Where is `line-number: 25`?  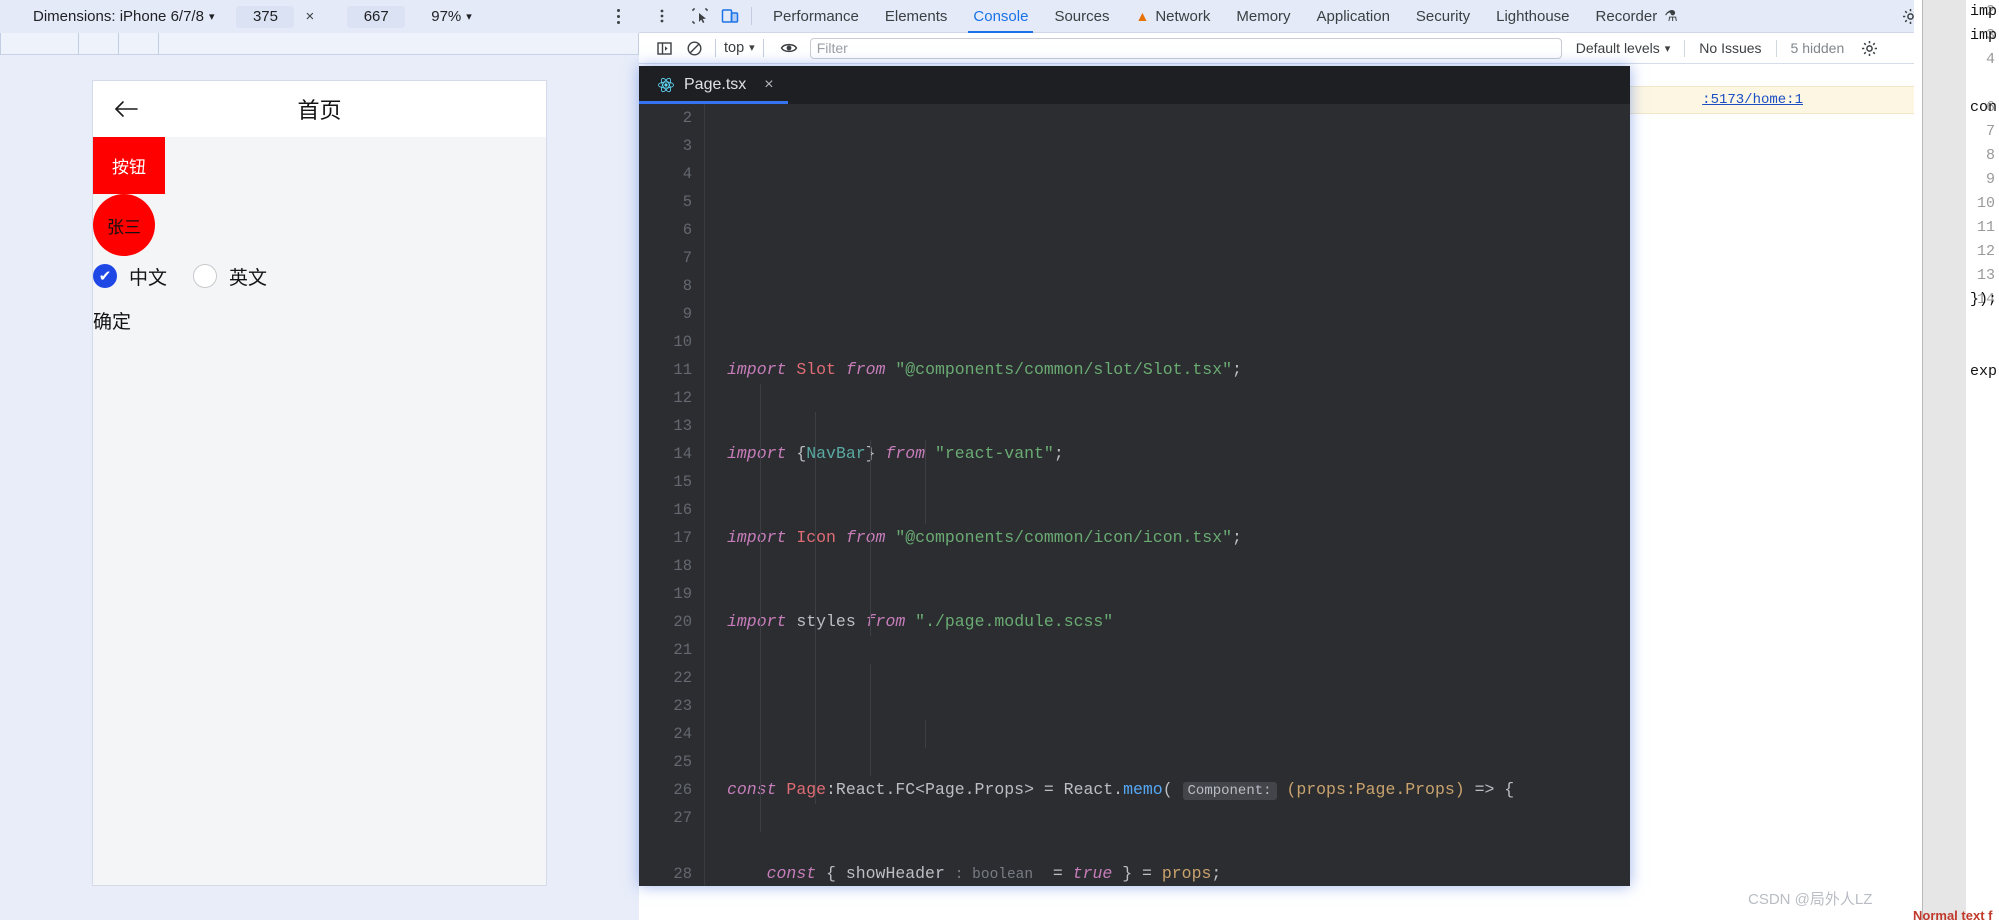
line-number: 25 is located at coordinates (682, 762).